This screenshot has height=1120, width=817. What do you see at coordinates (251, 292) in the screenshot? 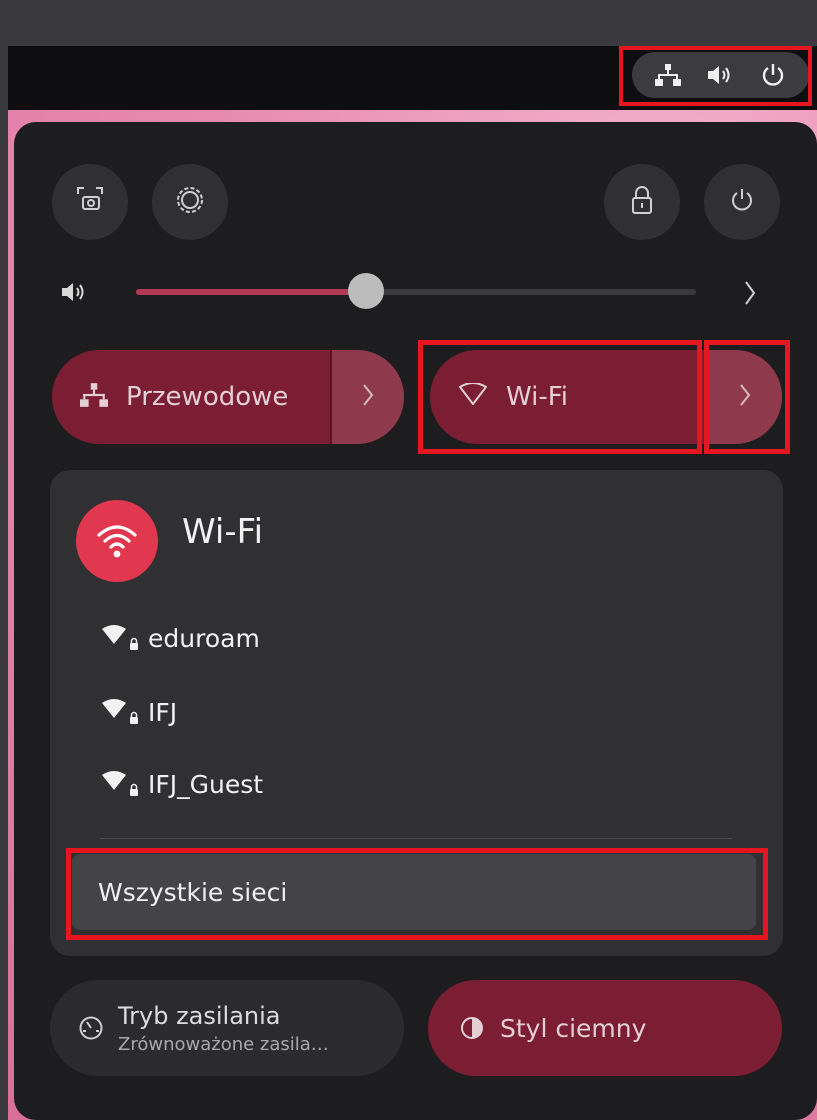
I see `volume-fill` at bounding box center [251, 292].